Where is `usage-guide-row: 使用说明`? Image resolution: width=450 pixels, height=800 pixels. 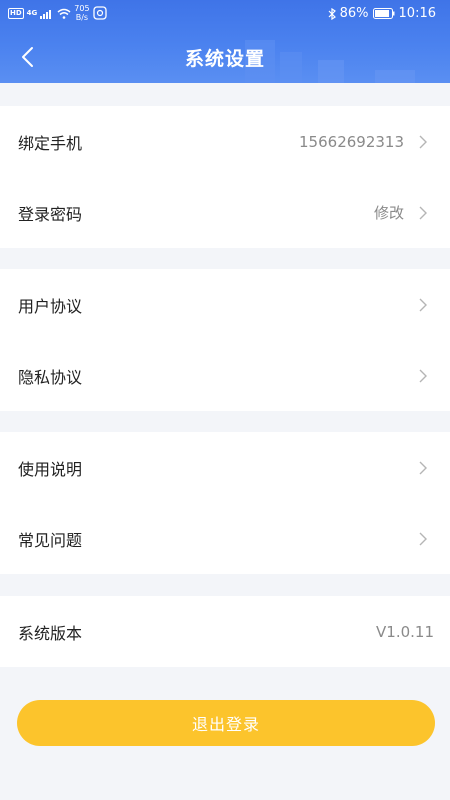
usage-guide-row: 使用说明 is located at coordinates (225, 467).